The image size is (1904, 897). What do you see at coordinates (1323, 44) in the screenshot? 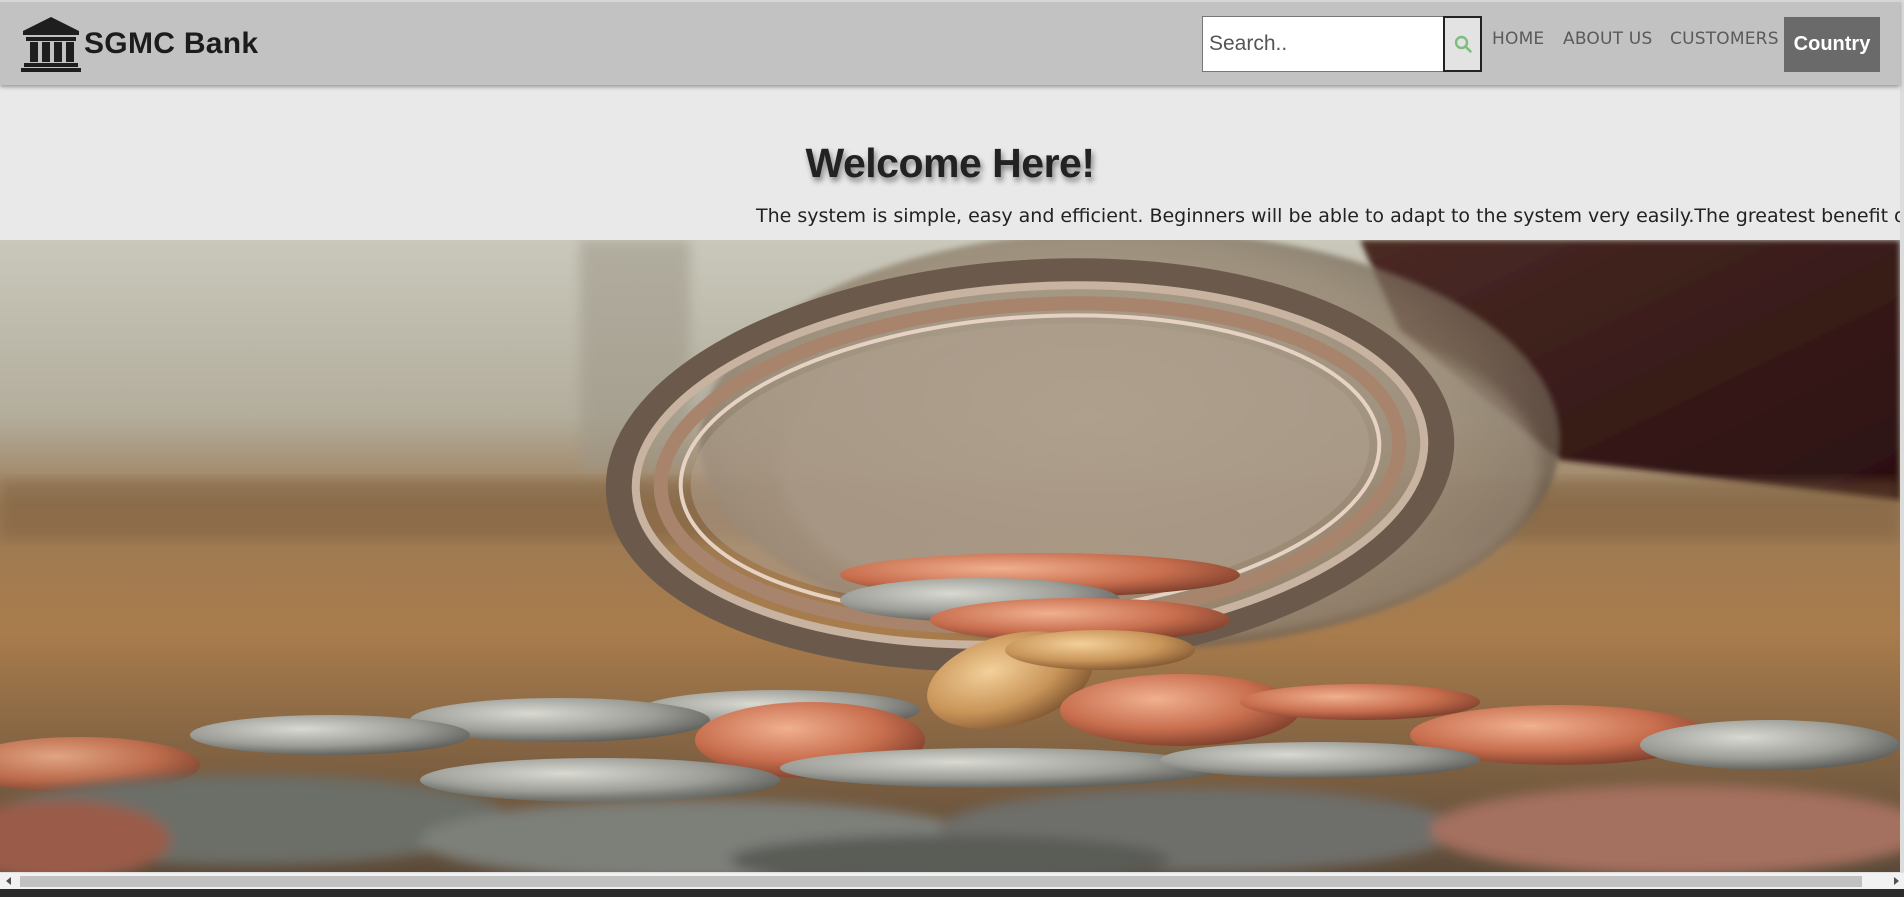
I see `search-input` at bounding box center [1323, 44].